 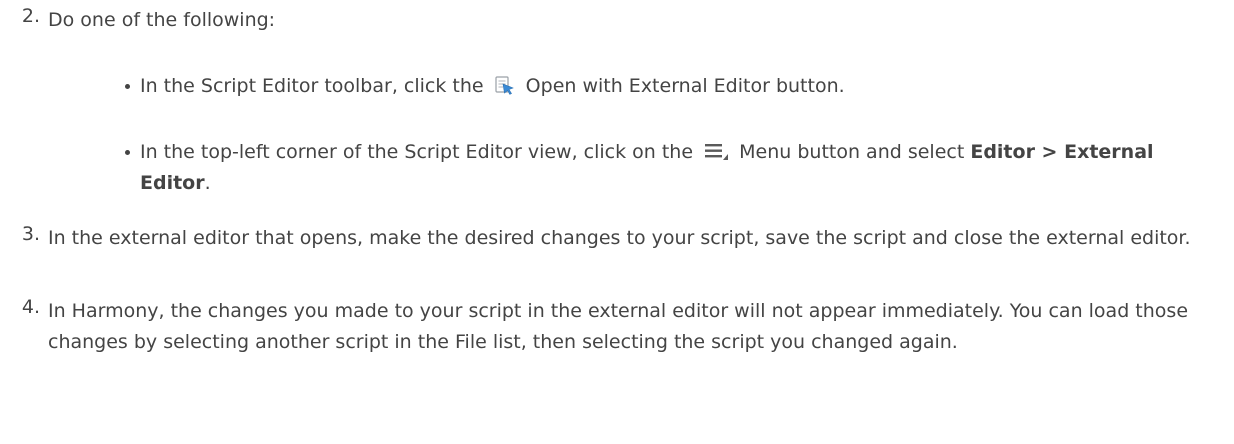 I want to click on step-number: 2., so click(x=30, y=16).